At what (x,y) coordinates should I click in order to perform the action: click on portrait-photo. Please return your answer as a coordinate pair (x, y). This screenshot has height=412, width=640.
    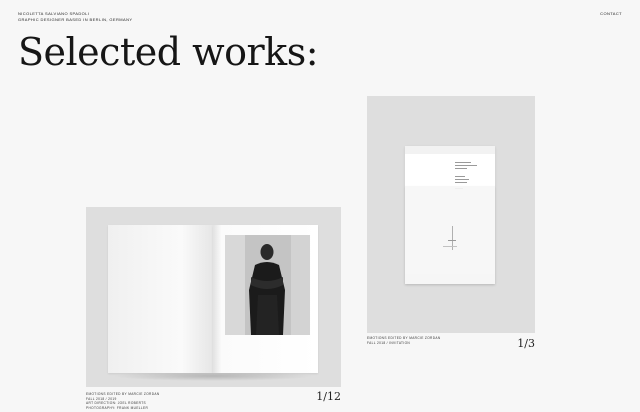
    Looking at the image, I should click on (267, 285).